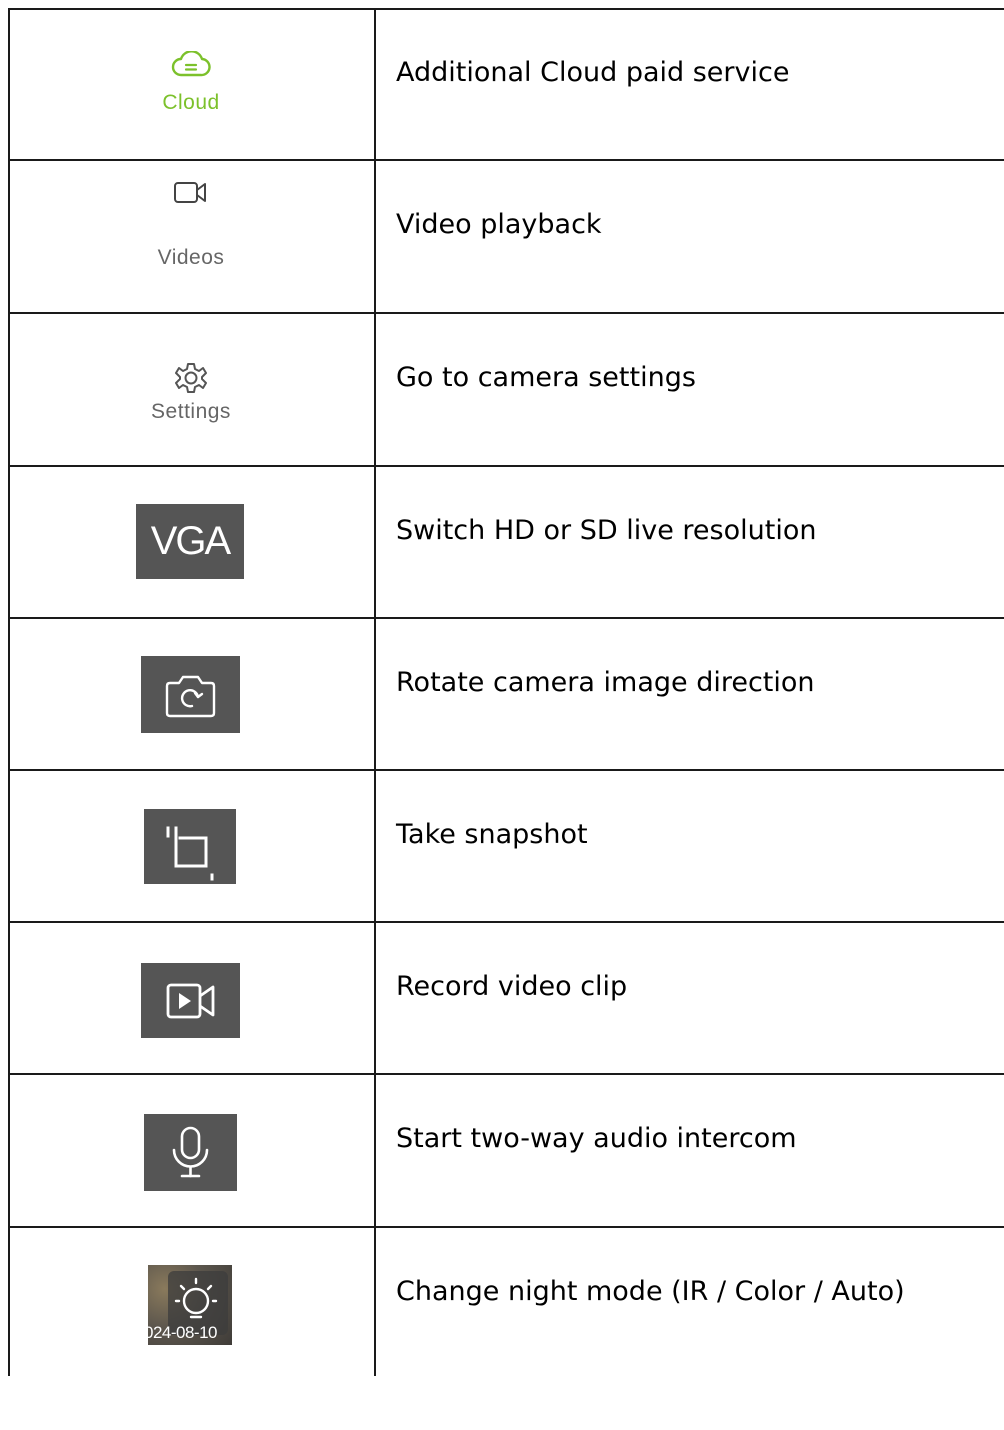 Image resolution: width=1004 pixels, height=1430 pixels. I want to click on icon-cell: Settings, so click(191, 390).